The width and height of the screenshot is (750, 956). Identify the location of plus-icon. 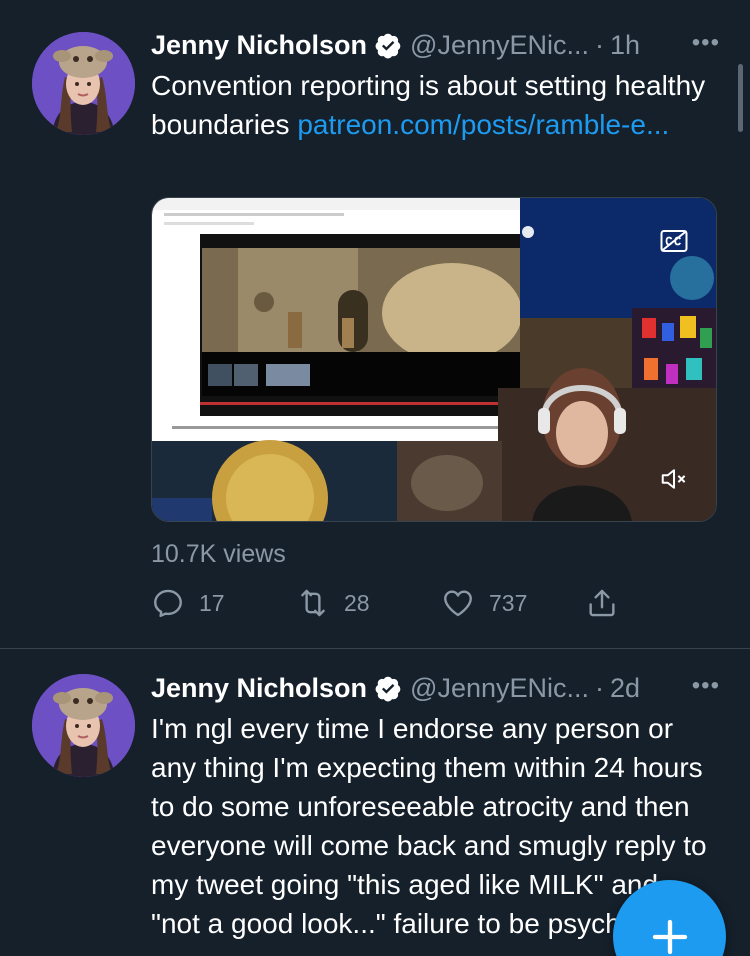
(670, 937).